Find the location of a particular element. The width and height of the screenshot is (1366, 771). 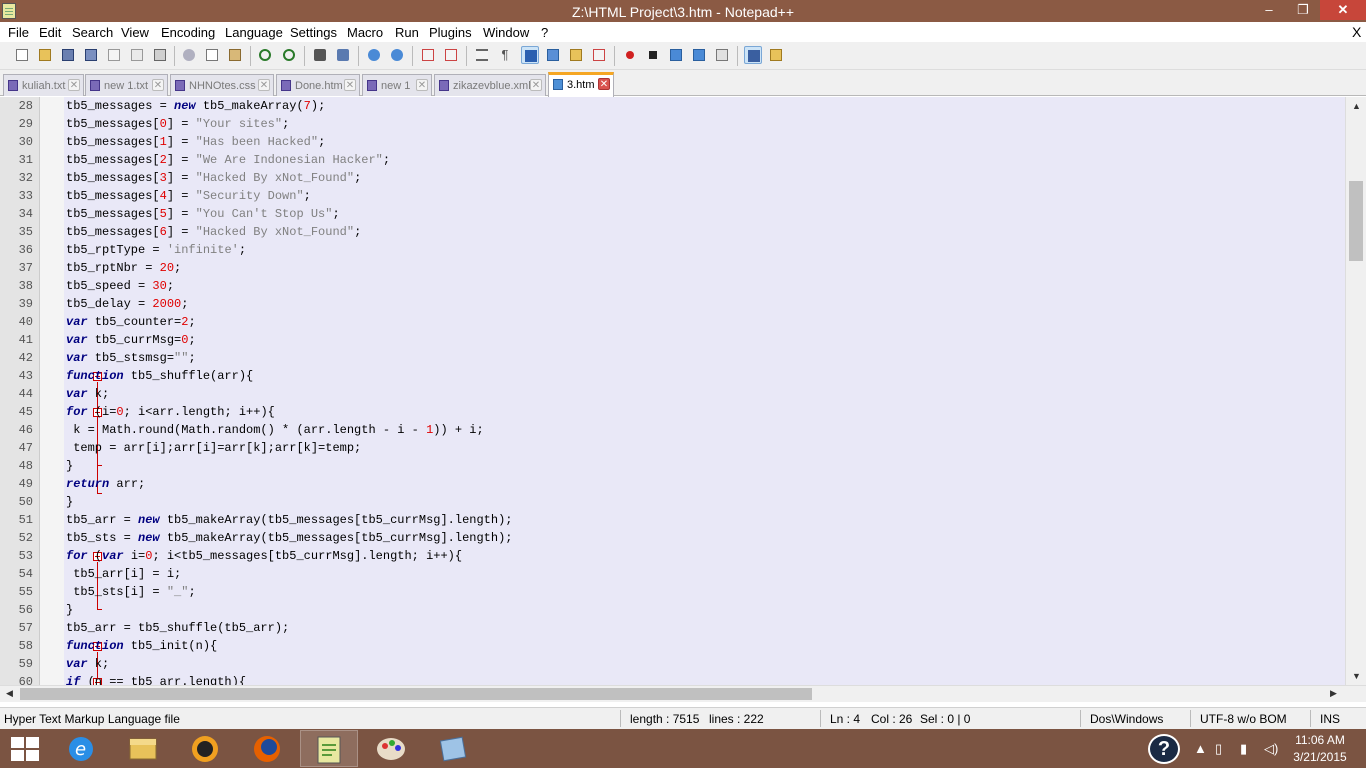

scroll-up-icon: ▲ is located at coordinates (1356, 106).